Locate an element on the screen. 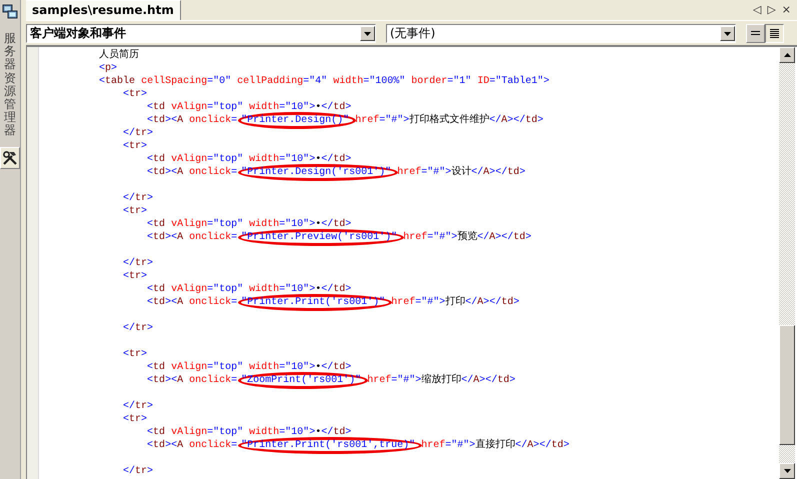 The image size is (797, 479). code-line: href="#">预览</A></td> is located at coordinates (467, 237).